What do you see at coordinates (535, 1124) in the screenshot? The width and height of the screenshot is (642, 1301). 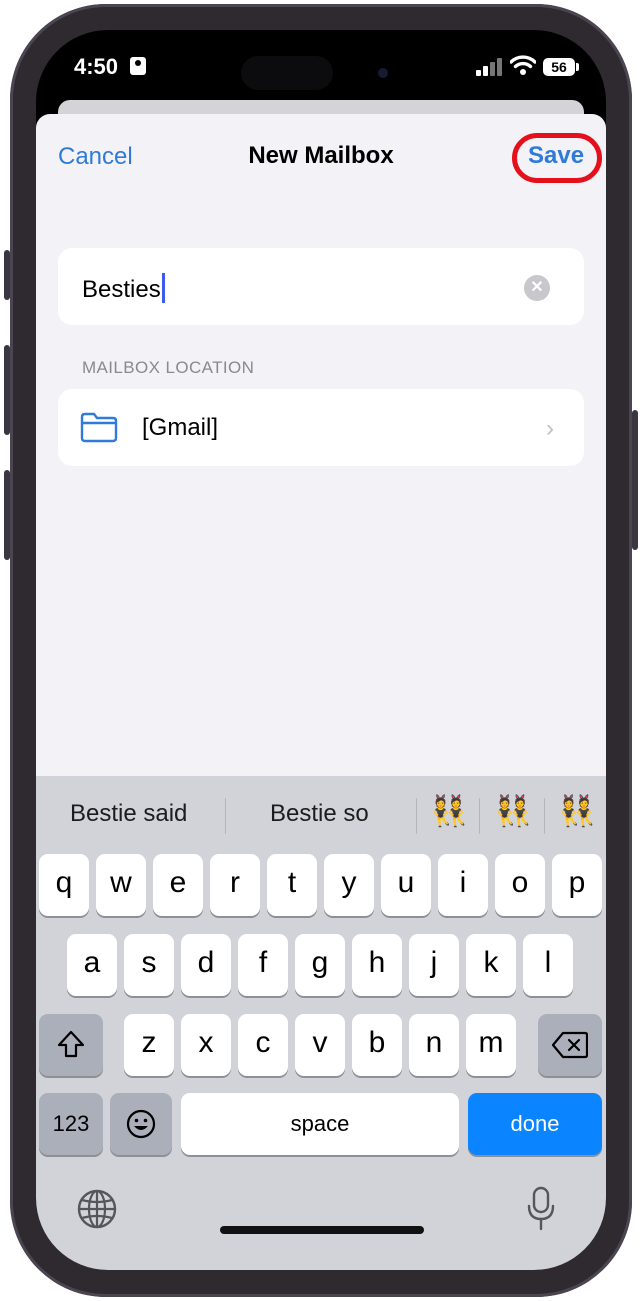 I see `done-key: done` at bounding box center [535, 1124].